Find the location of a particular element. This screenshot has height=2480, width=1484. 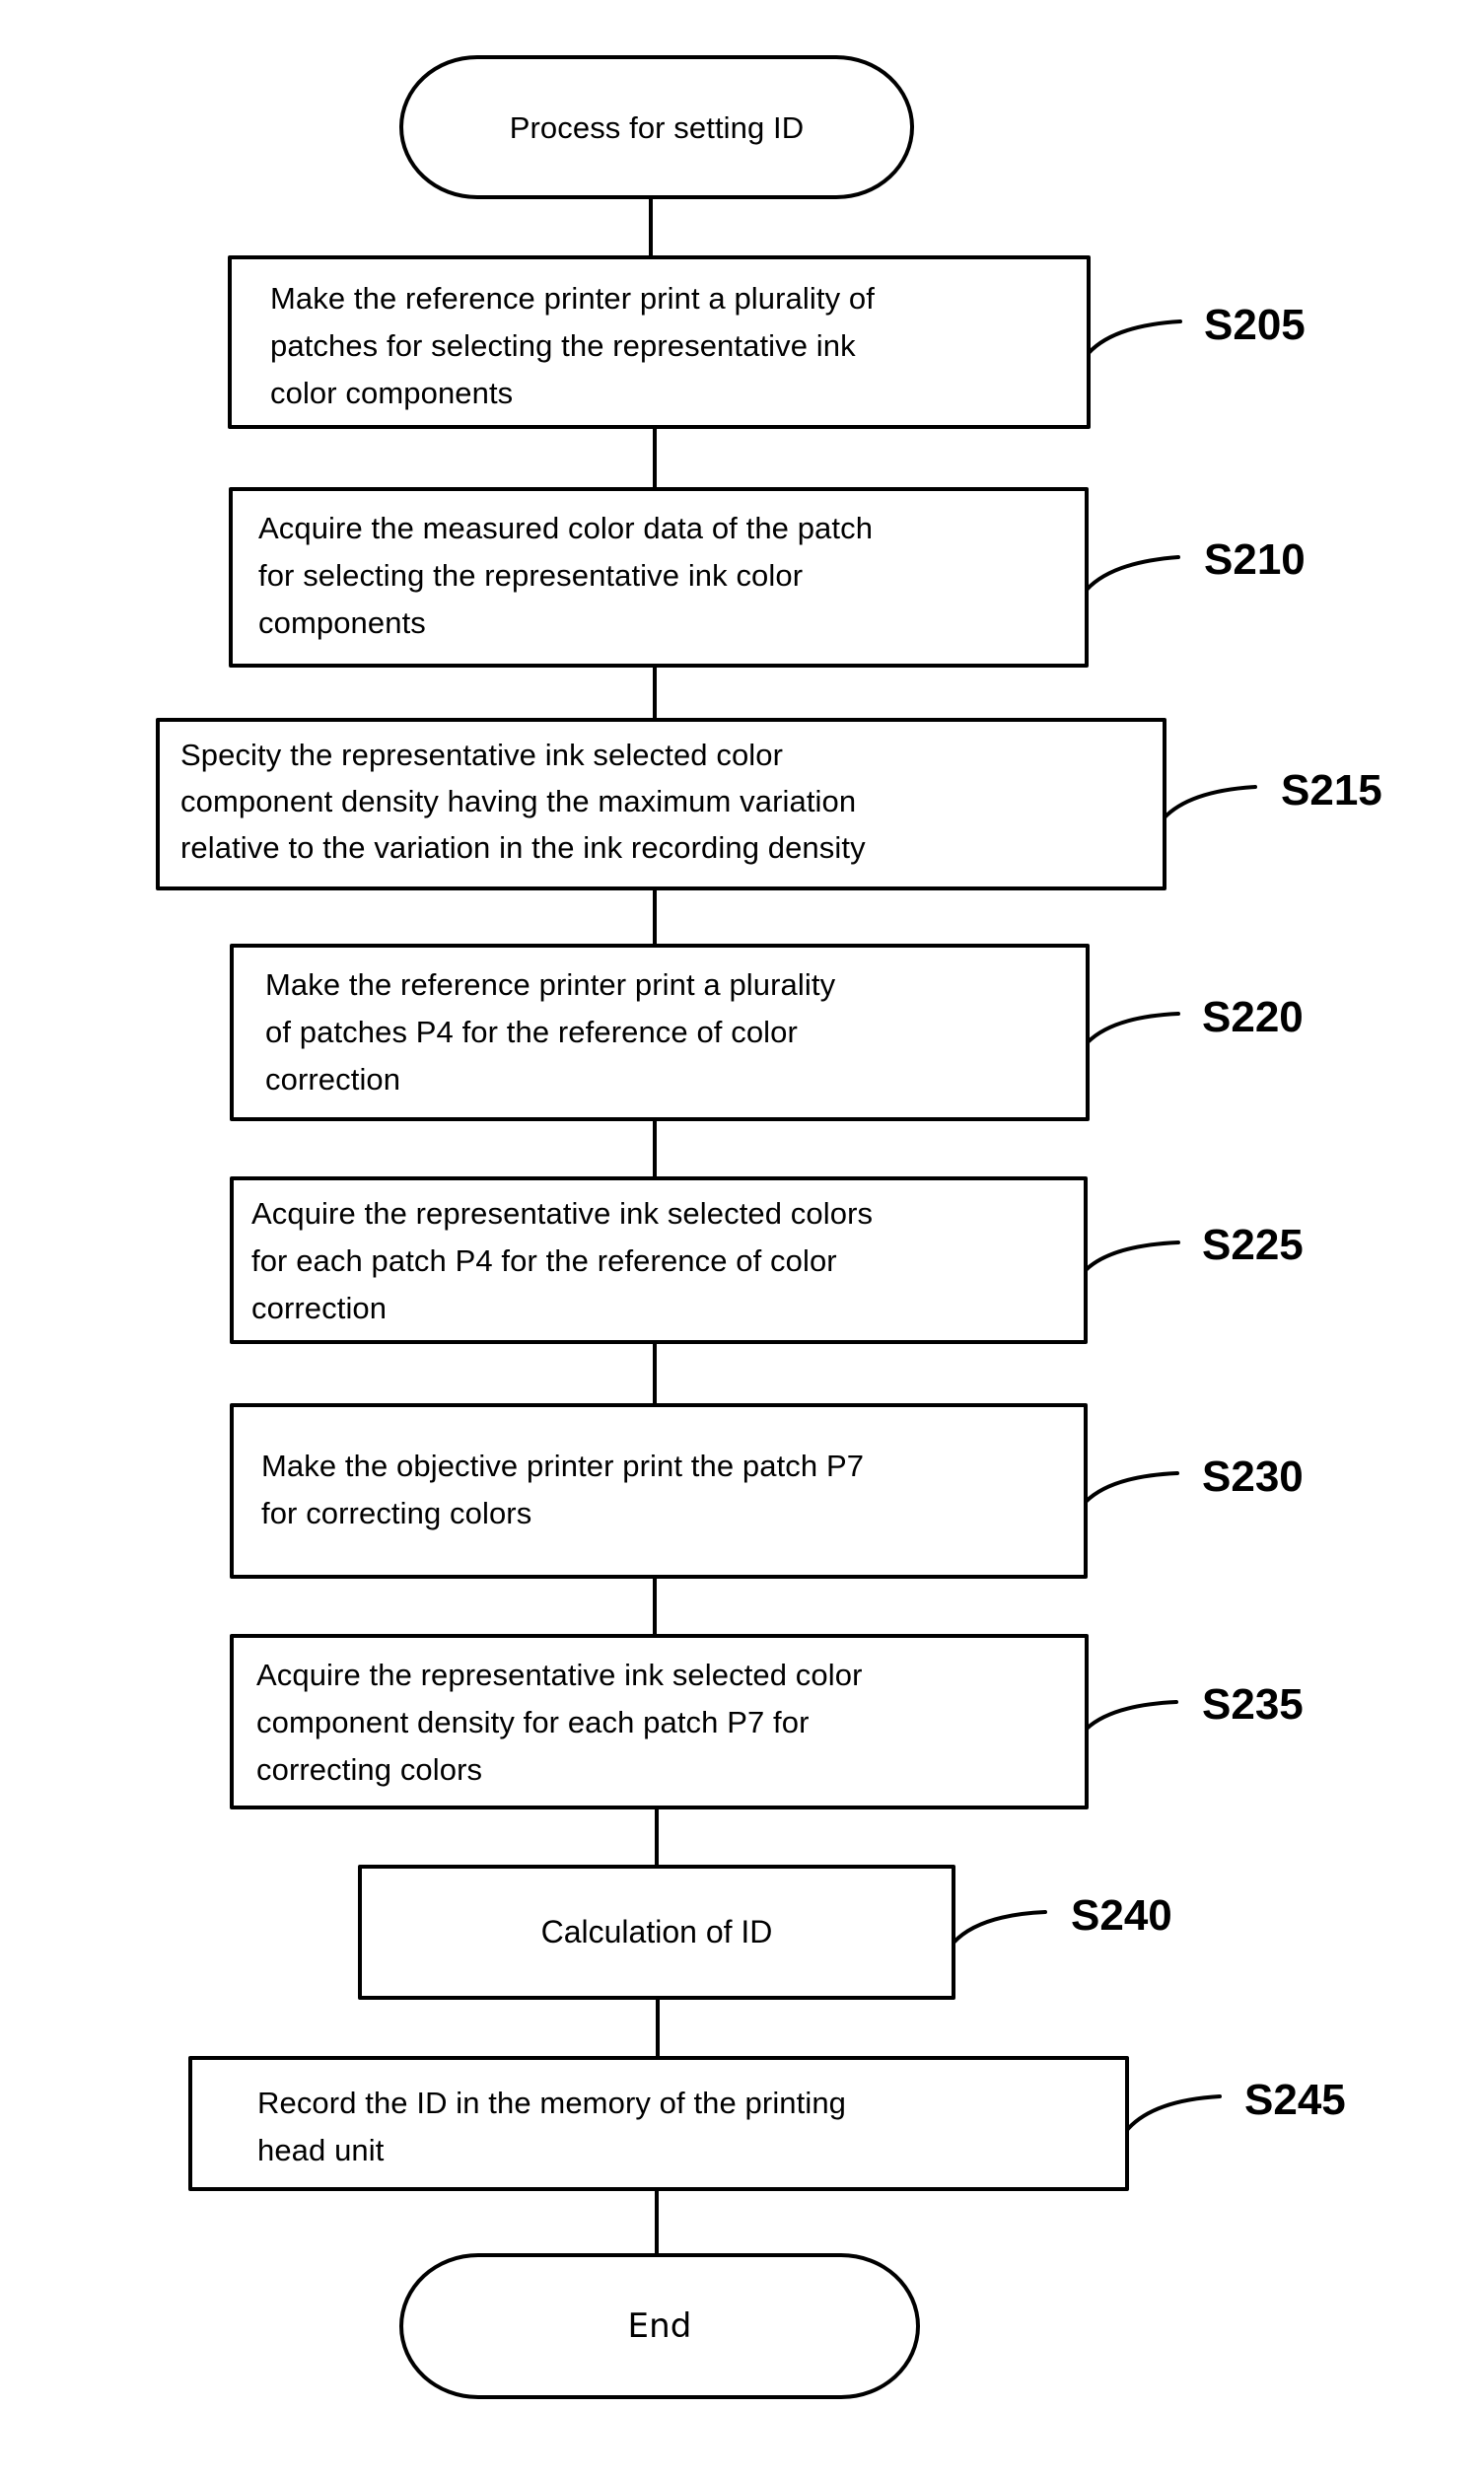

step-text-s240: Calculation of ID is located at coordinates (656, 1932).